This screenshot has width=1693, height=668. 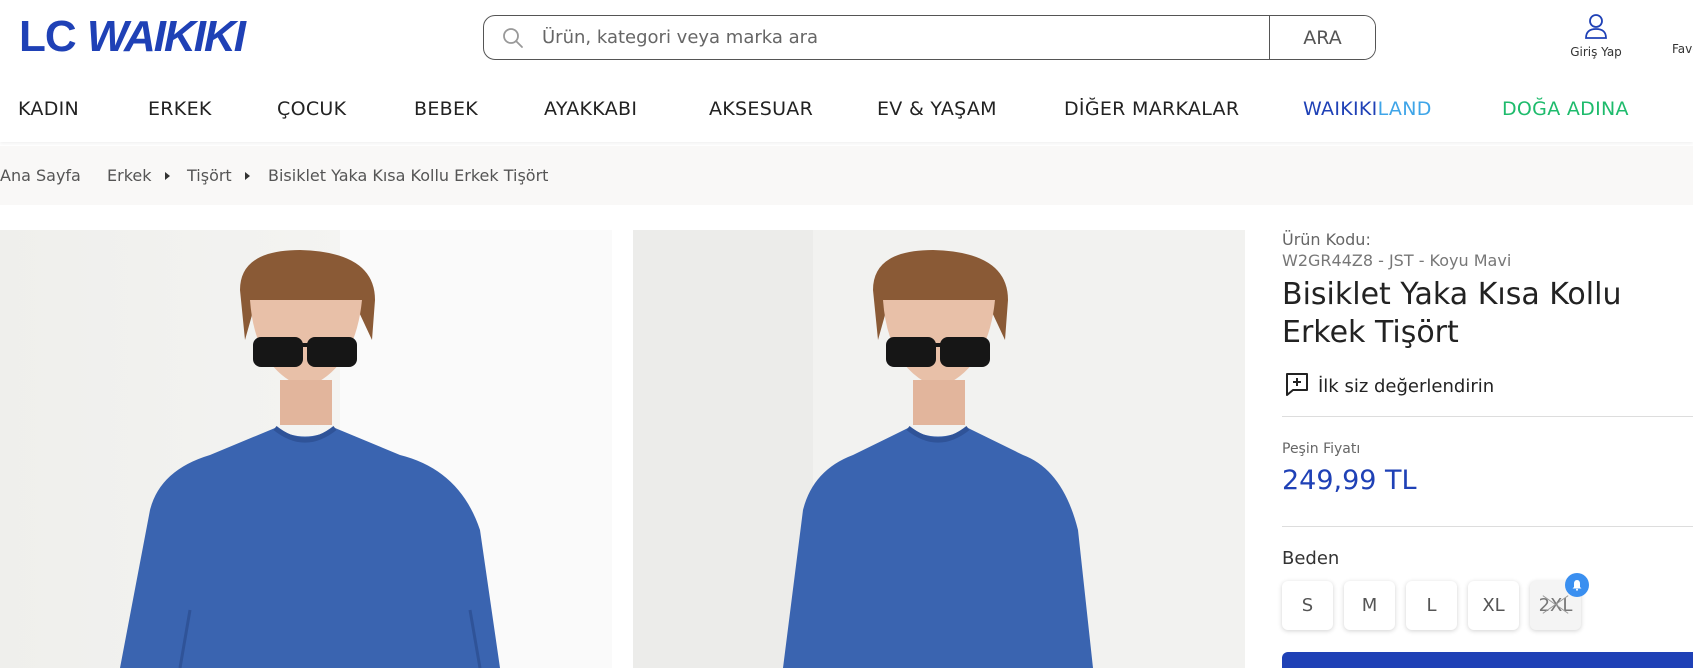 What do you see at coordinates (937, 109) in the screenshot?
I see `nav-item-ev-yasam: EV & YAŞAM` at bounding box center [937, 109].